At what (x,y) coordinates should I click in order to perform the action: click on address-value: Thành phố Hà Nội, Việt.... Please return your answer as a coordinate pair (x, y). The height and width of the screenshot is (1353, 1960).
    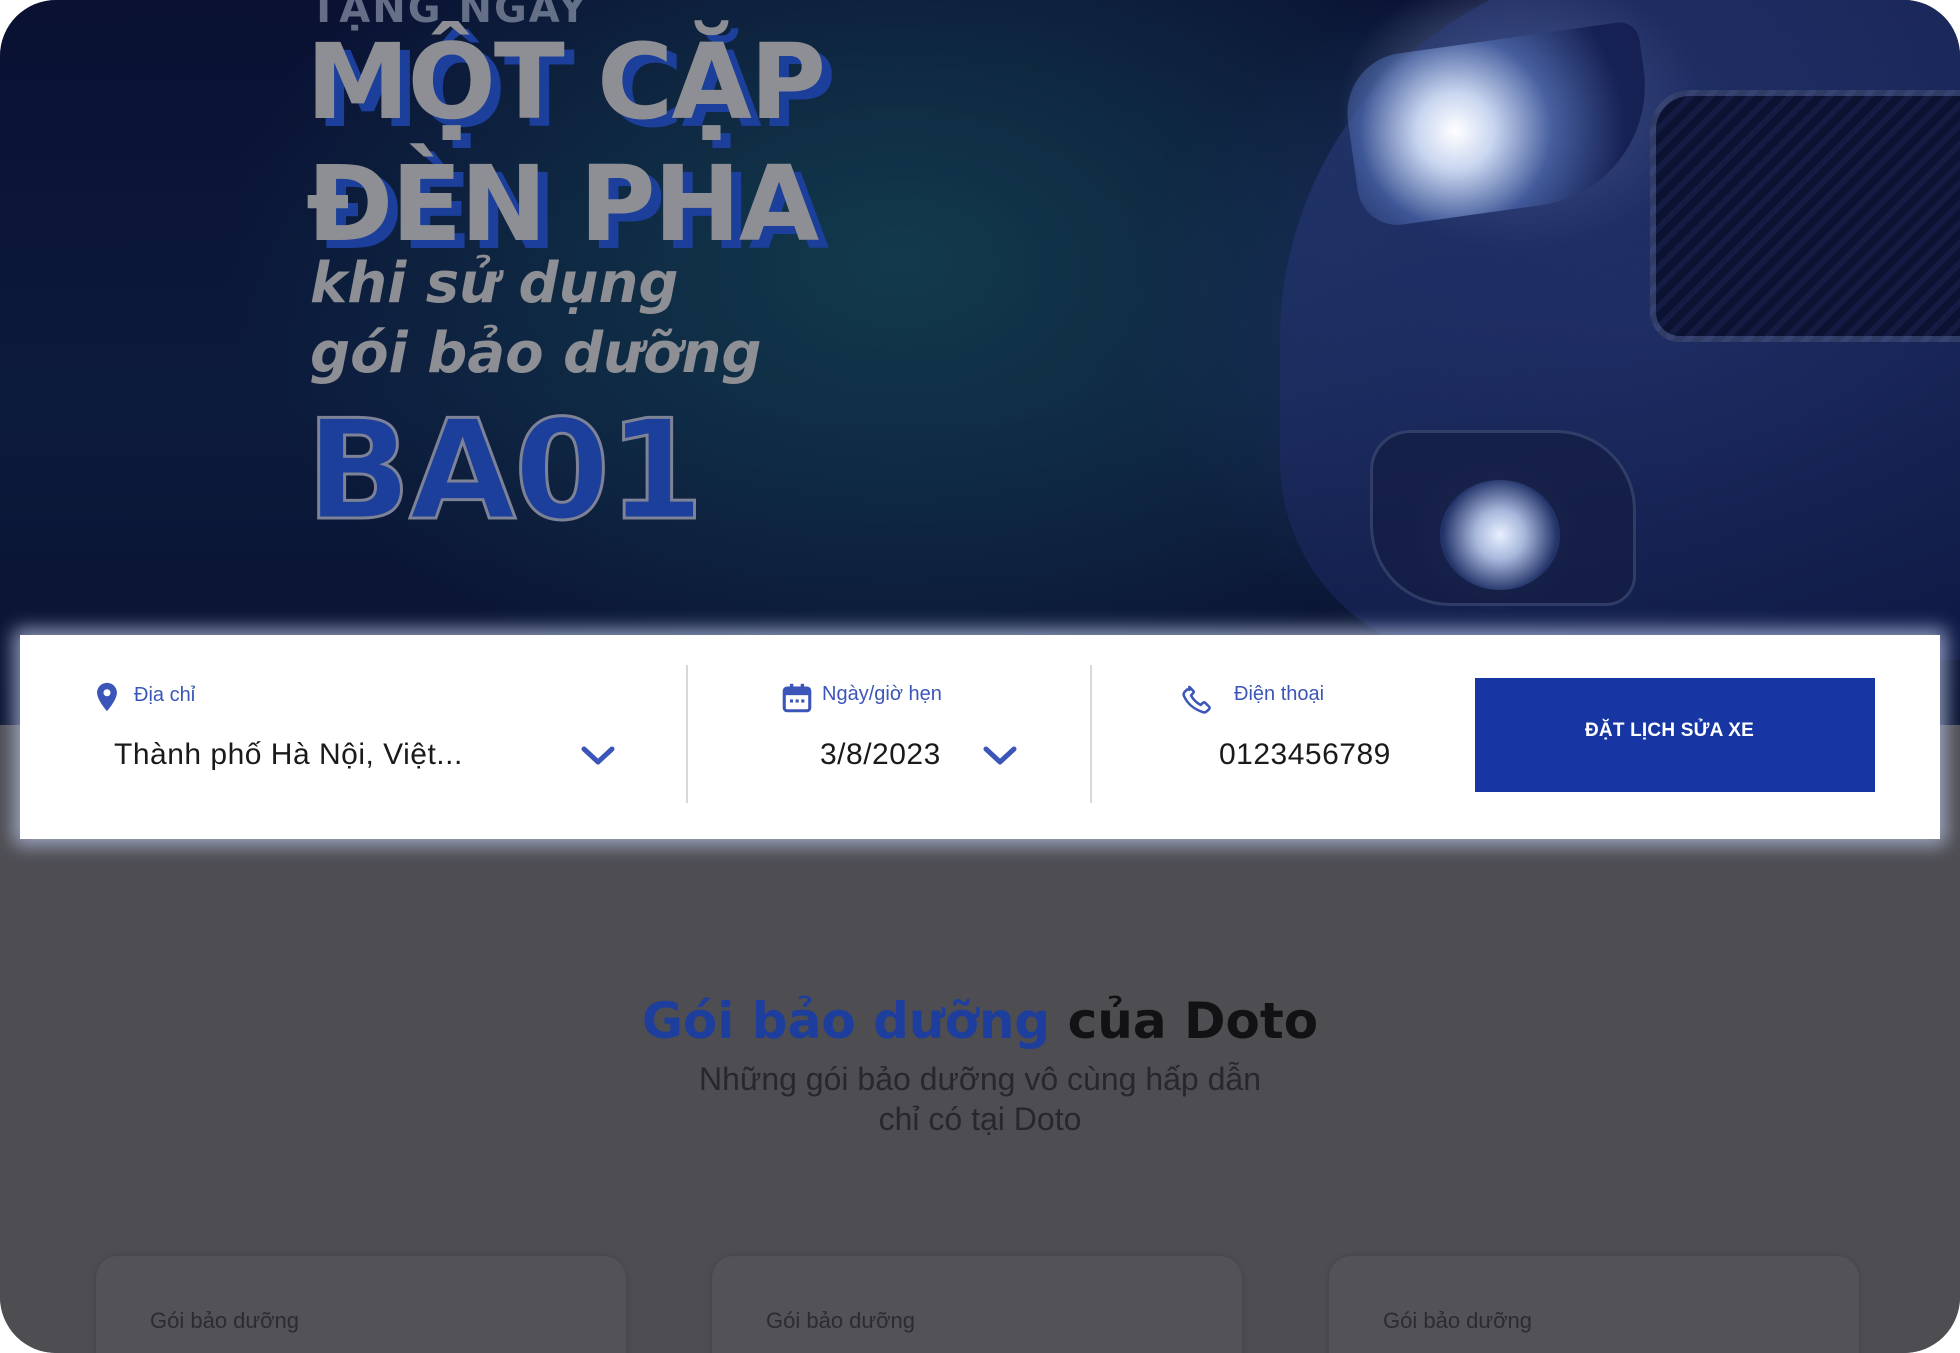
    Looking at the image, I should click on (288, 754).